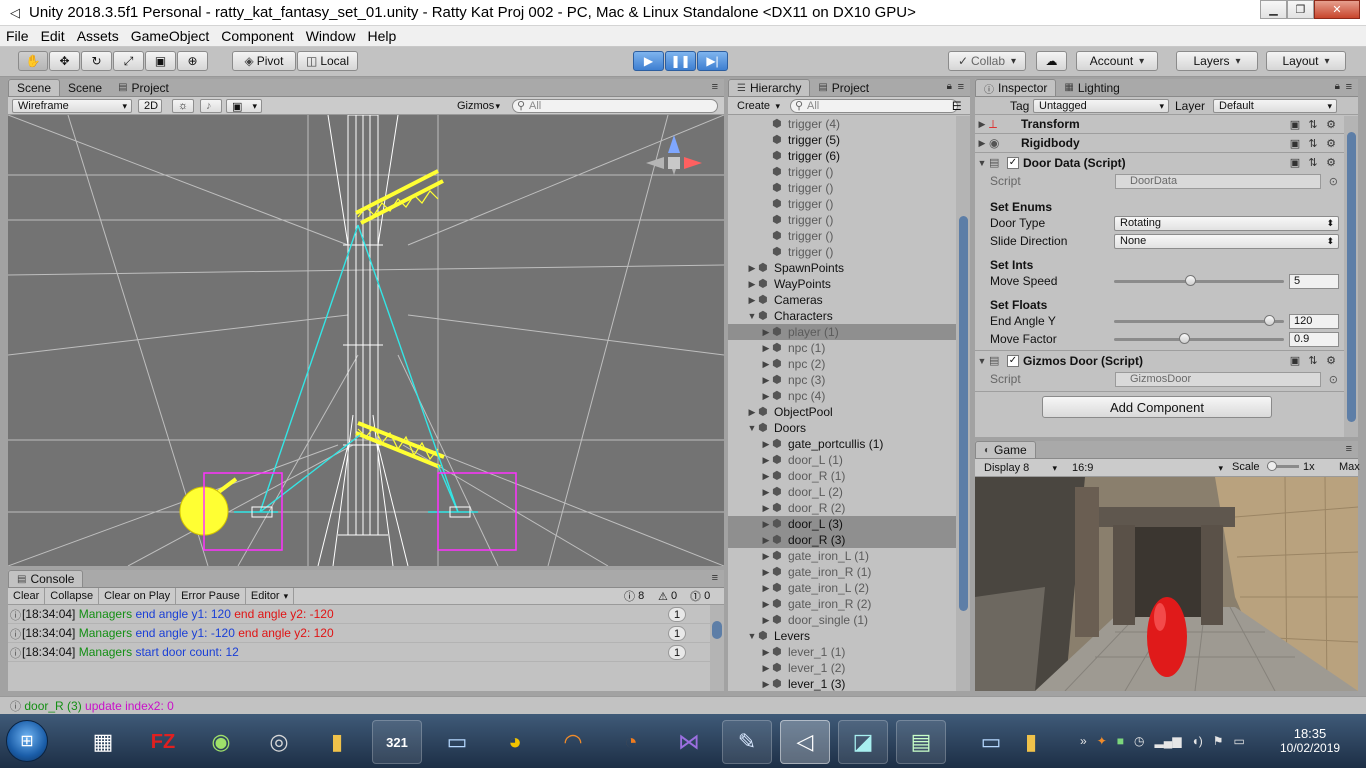  I want to click on volume-icon: ◖), so click(1196, 741).